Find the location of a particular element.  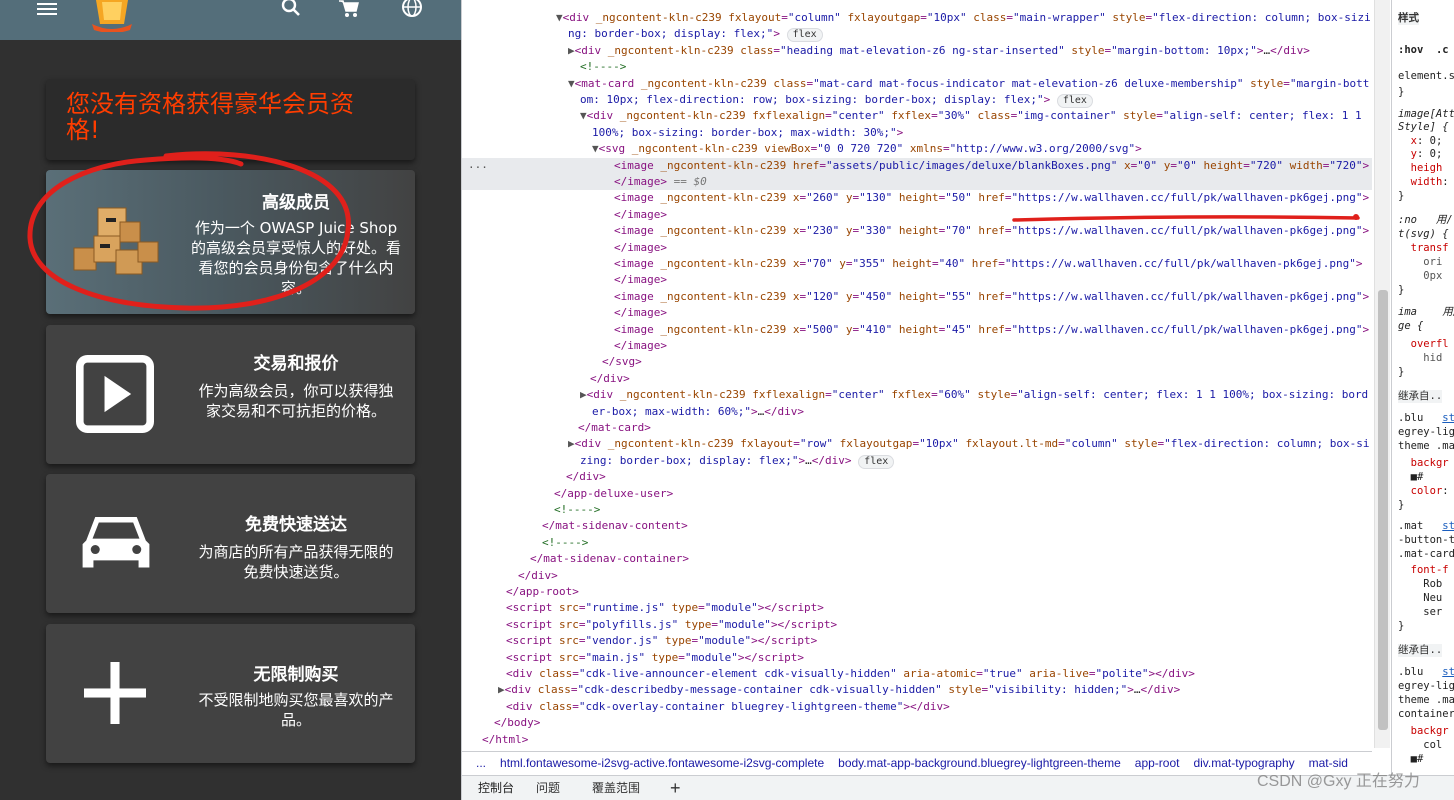

dom-node-line: ng: border-box; display: flex;"> flex is located at coordinates (917, 34).